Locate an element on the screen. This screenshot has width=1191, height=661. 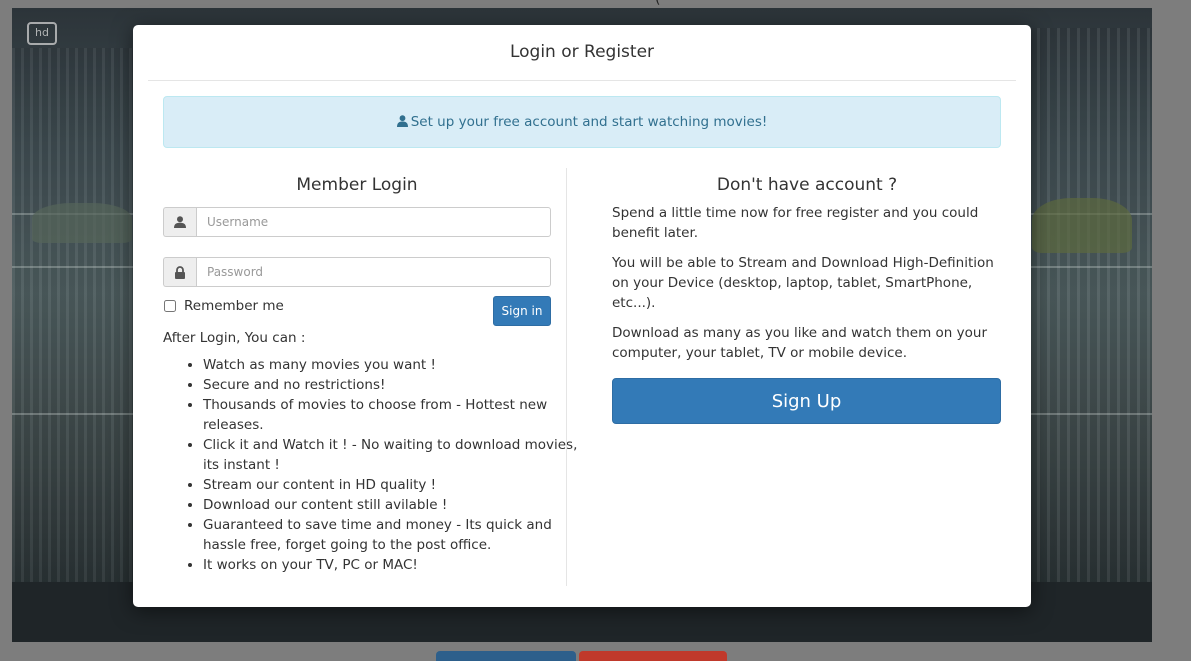
password-input is located at coordinates (373, 272).